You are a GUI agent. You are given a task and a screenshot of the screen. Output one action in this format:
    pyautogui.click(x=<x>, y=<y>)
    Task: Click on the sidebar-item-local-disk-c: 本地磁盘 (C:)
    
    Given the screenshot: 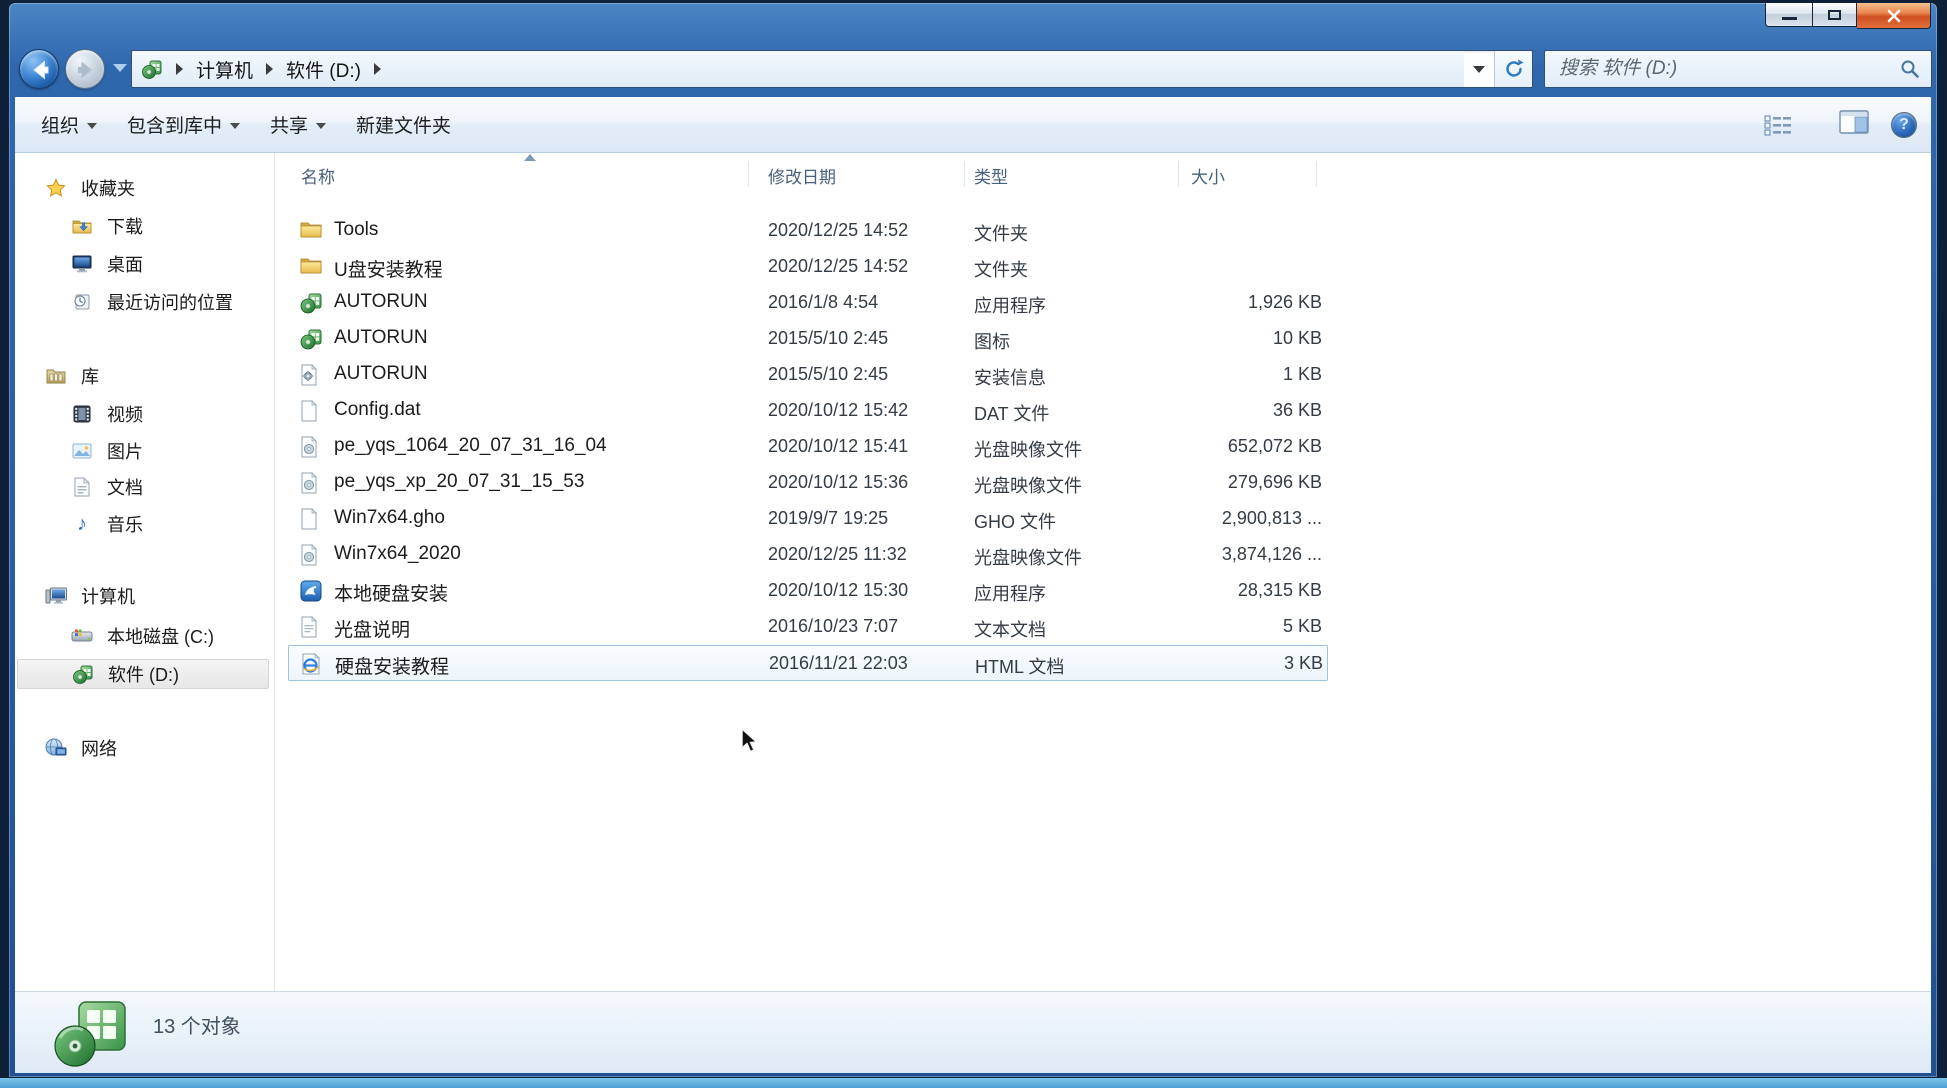 What is the action you would take?
    pyautogui.click(x=140, y=636)
    